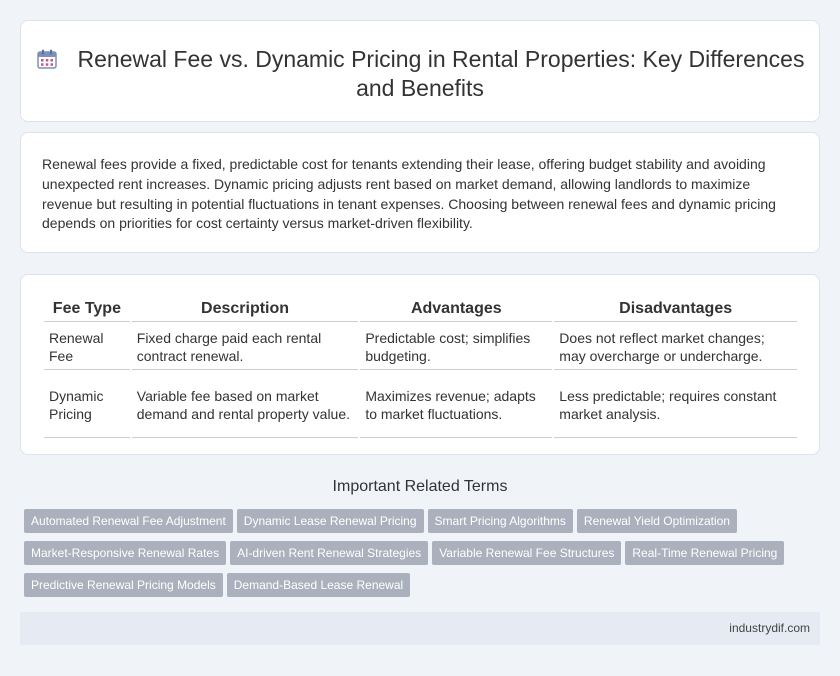  What do you see at coordinates (123, 585) in the screenshot?
I see `tag-link: Predictive Renewal Pricing Models` at bounding box center [123, 585].